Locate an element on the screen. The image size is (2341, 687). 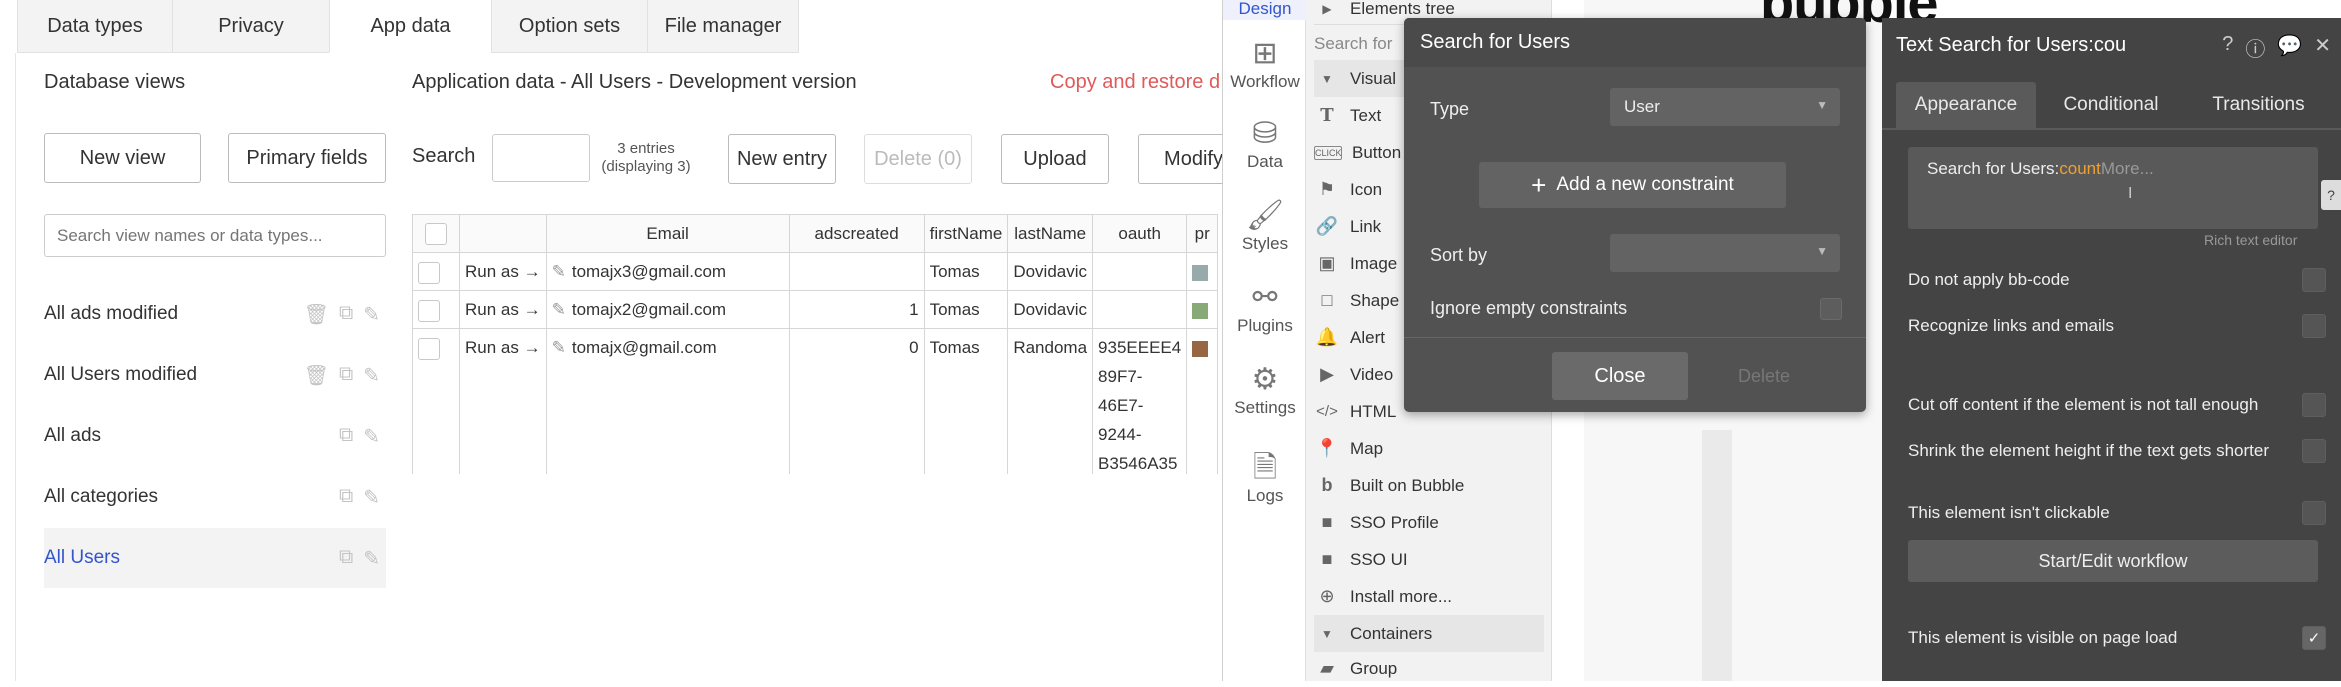
type-dropdown: User ▼ is located at coordinates (1725, 107).